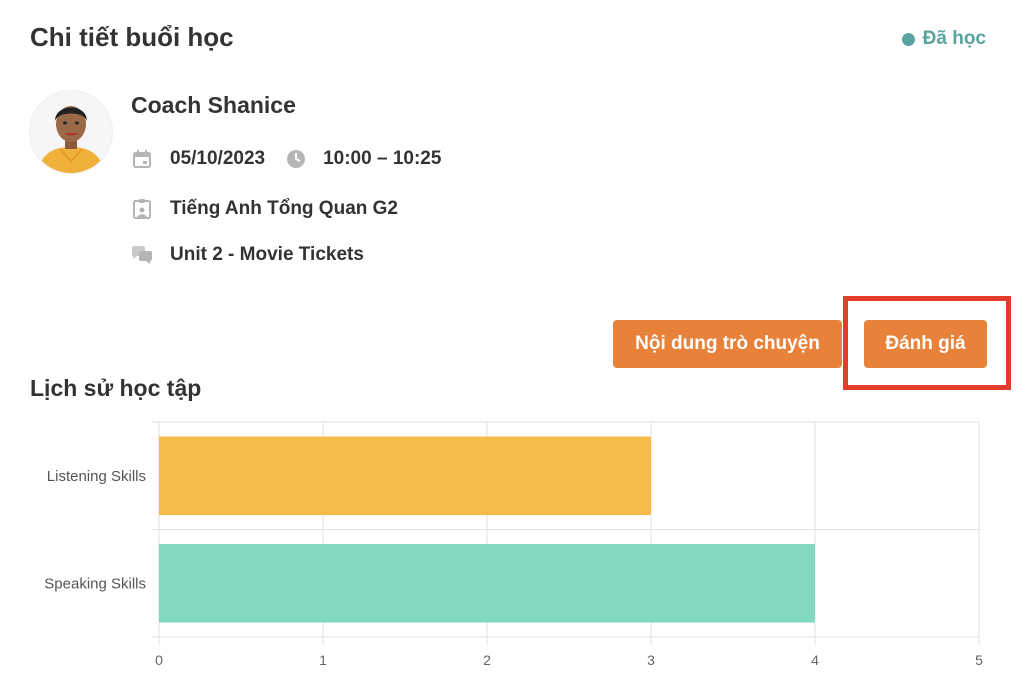  What do you see at coordinates (954, 38) in the screenshot?
I see `status-label: Đã học` at bounding box center [954, 38].